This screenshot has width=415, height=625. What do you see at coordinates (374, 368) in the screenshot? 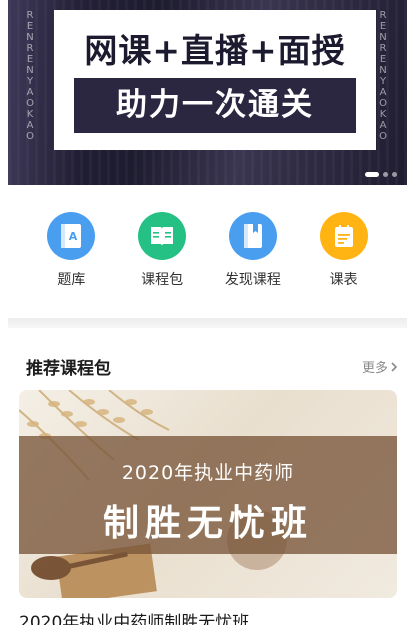
I see `more-label: 更多` at bounding box center [374, 368].